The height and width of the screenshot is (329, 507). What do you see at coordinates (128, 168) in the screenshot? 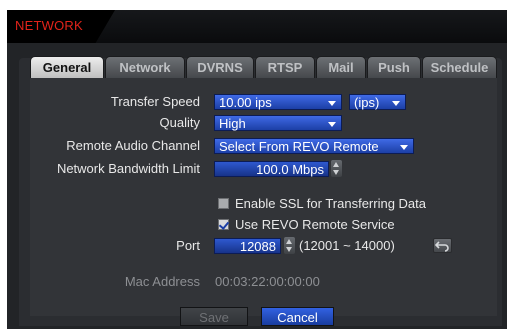
I see `bandwidth-label: Network Bandwidth Limit` at bounding box center [128, 168].